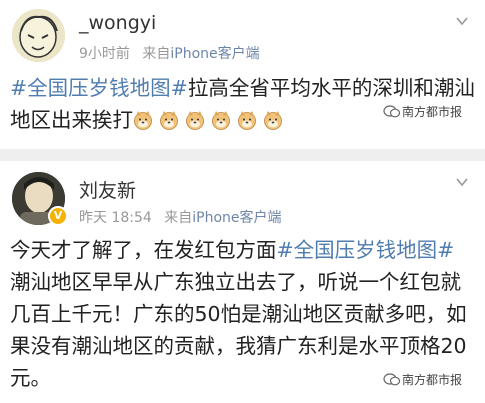 The width and height of the screenshot is (485, 403). I want to click on post-meta: 9小时前 来自iPhone客户端, so click(169, 53).